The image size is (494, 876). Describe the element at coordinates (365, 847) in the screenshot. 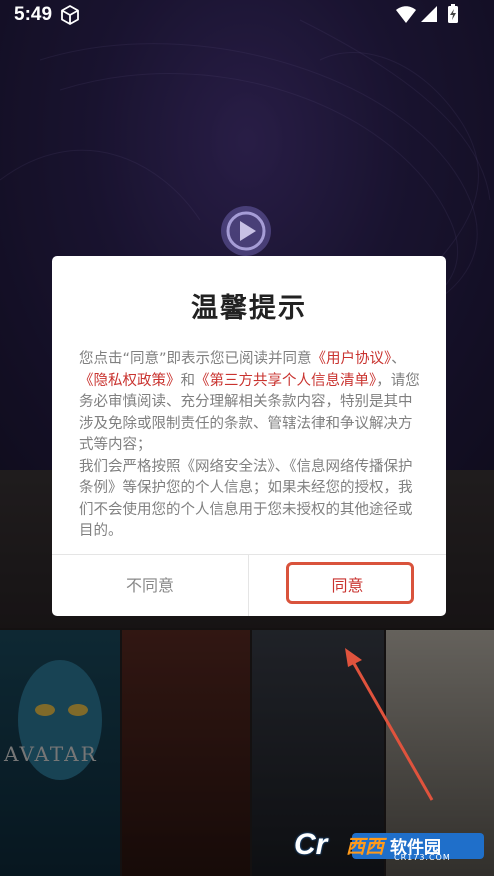

I see `watermark-xixi: 西西` at that location.